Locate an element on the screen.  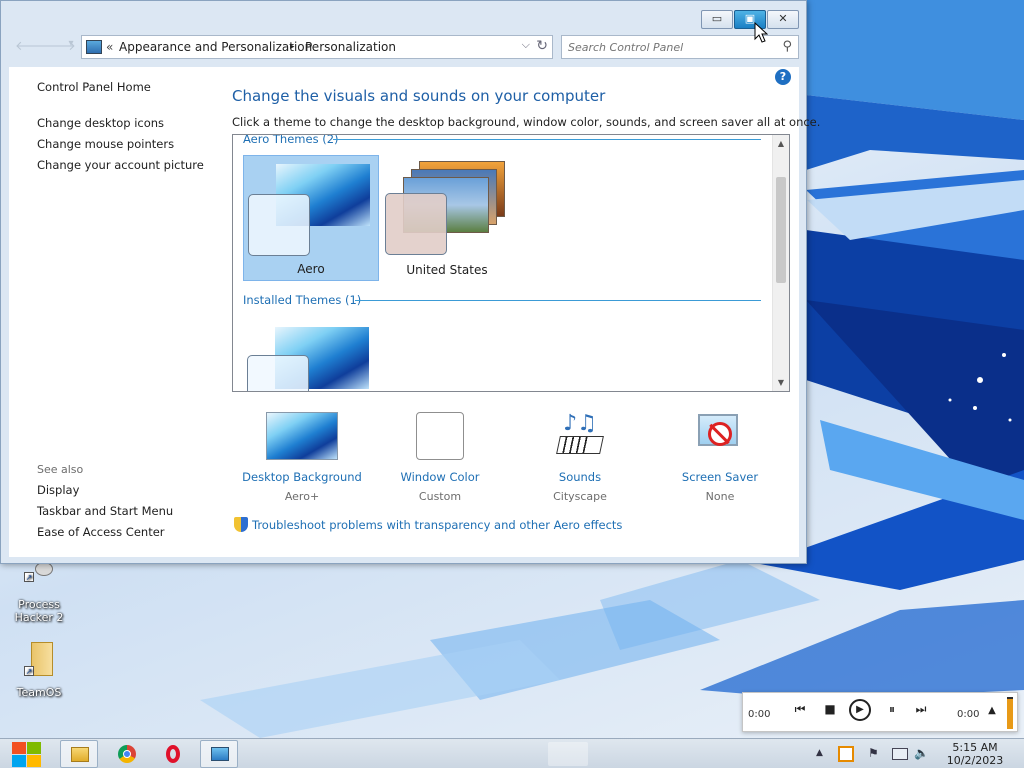
clock: 5:15 AM 10/2/2023 is located at coordinates (975, 754).